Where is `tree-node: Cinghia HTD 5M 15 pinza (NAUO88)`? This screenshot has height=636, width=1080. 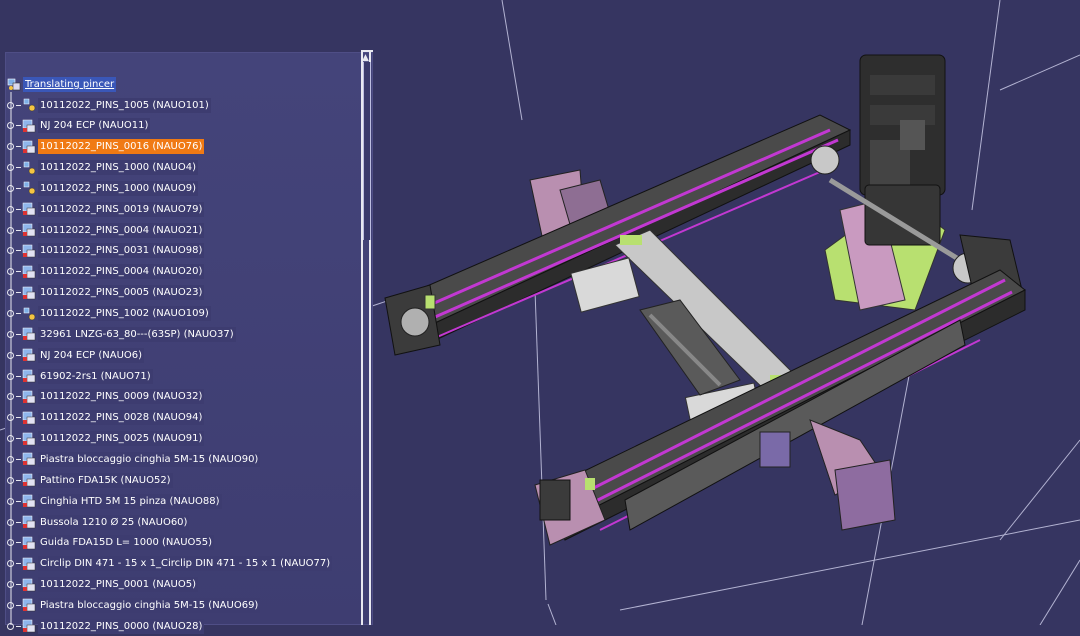
tree-node: Cinghia HTD 5M 15 pinza (NAUO88) is located at coordinates (114, 501).